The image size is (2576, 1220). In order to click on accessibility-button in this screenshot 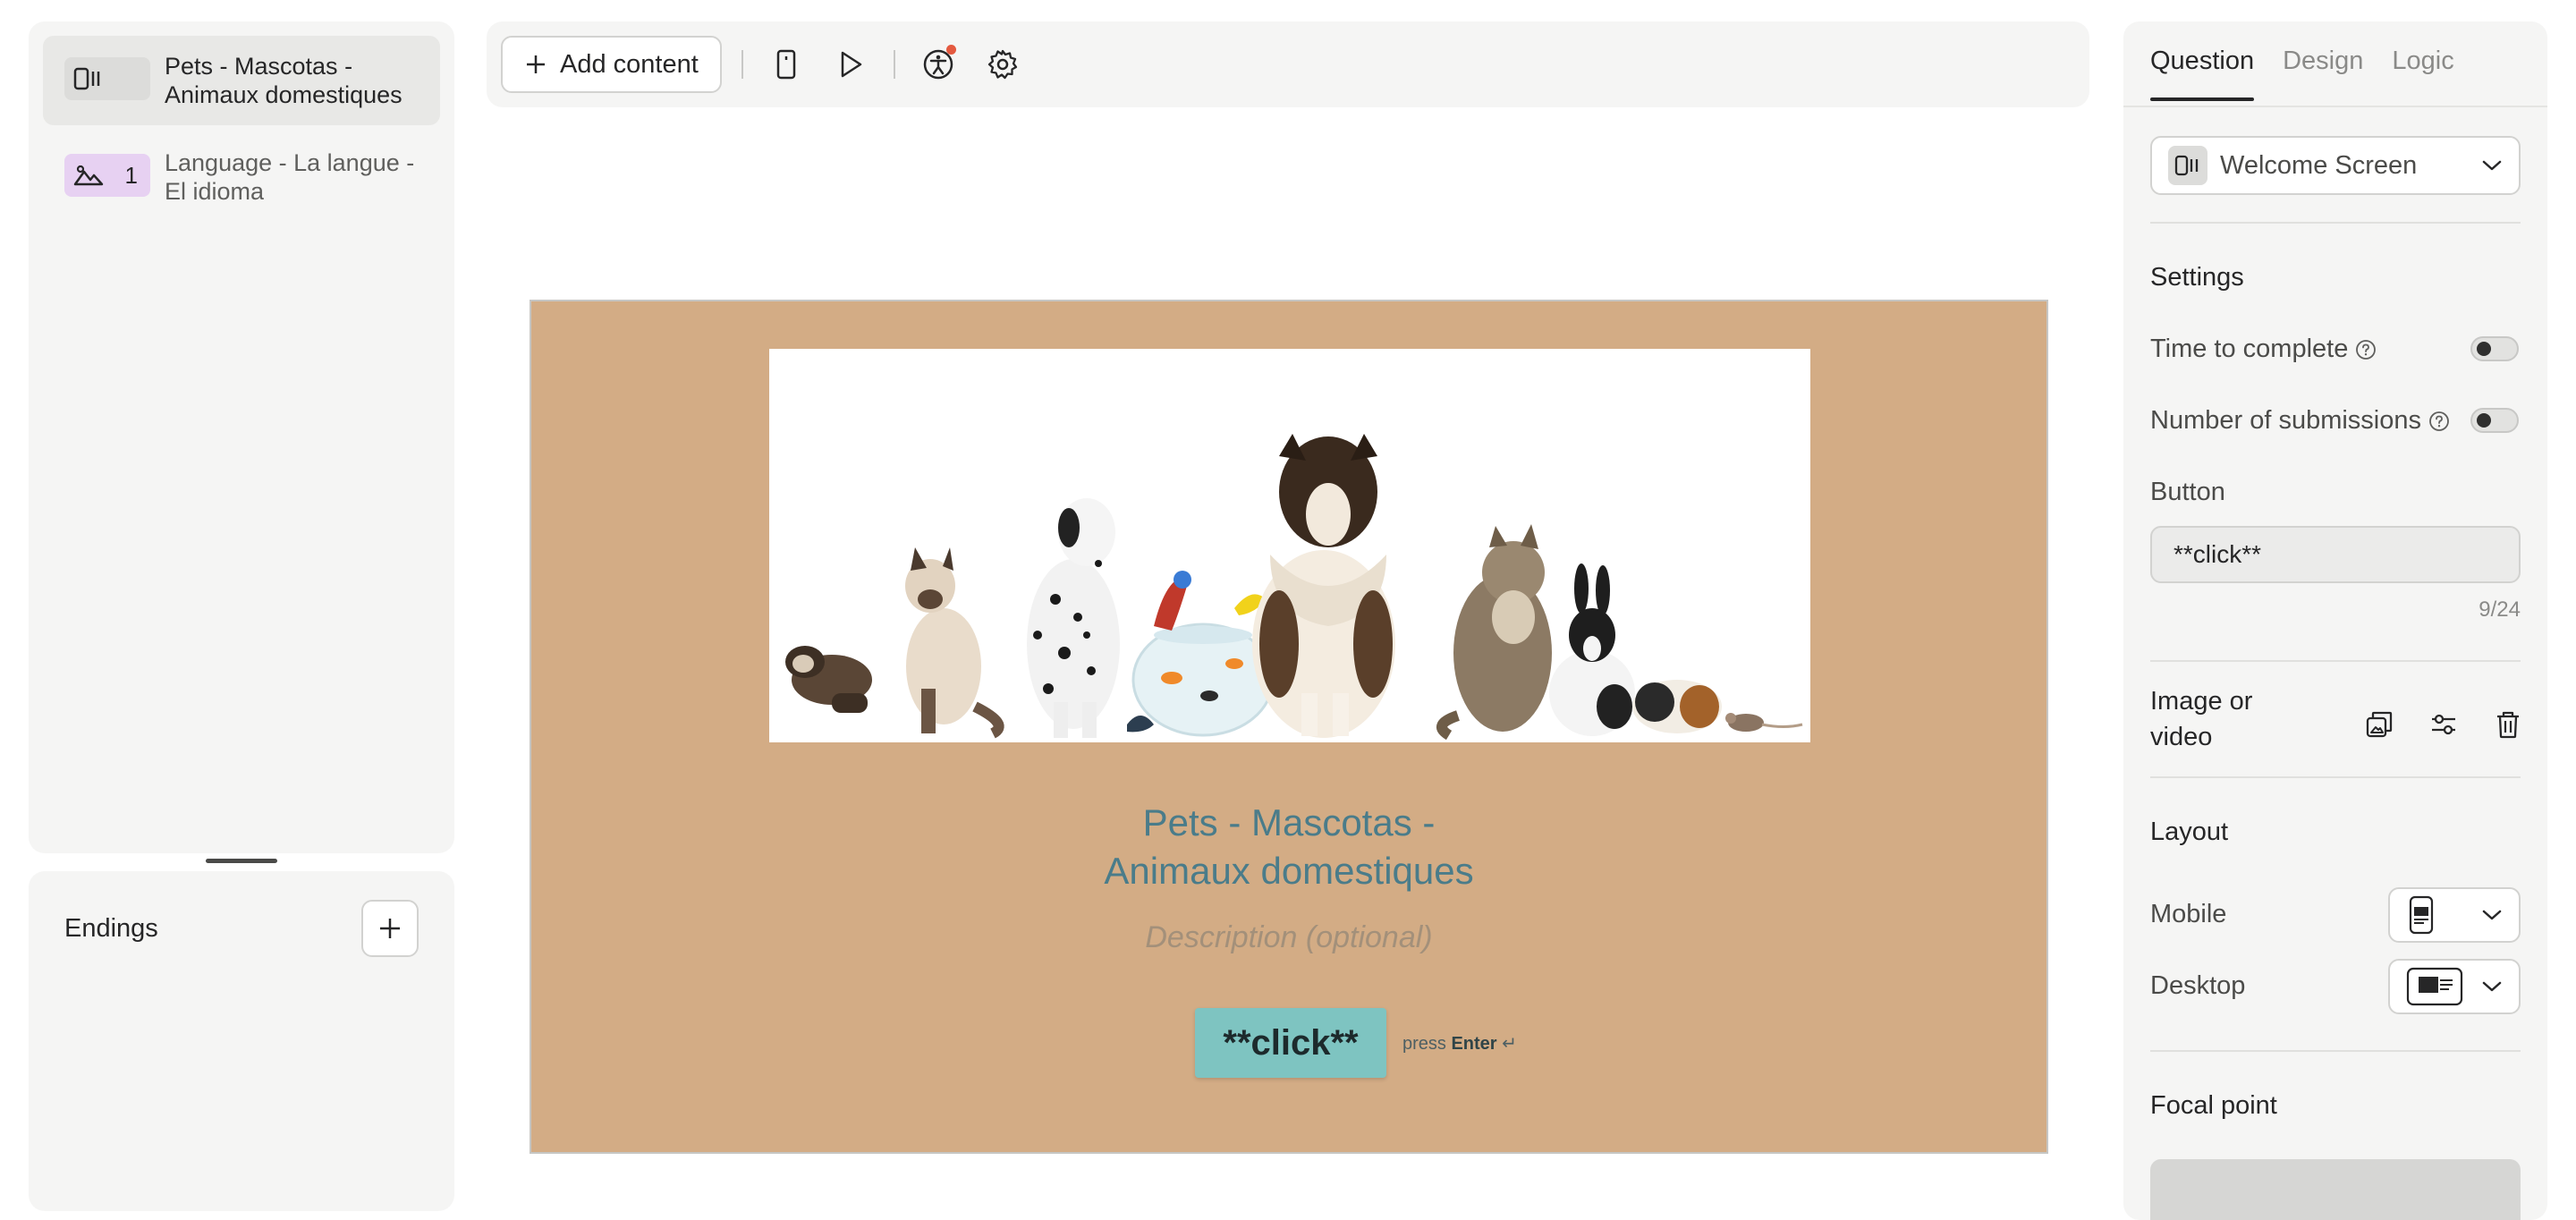, I will do `click(938, 64)`.